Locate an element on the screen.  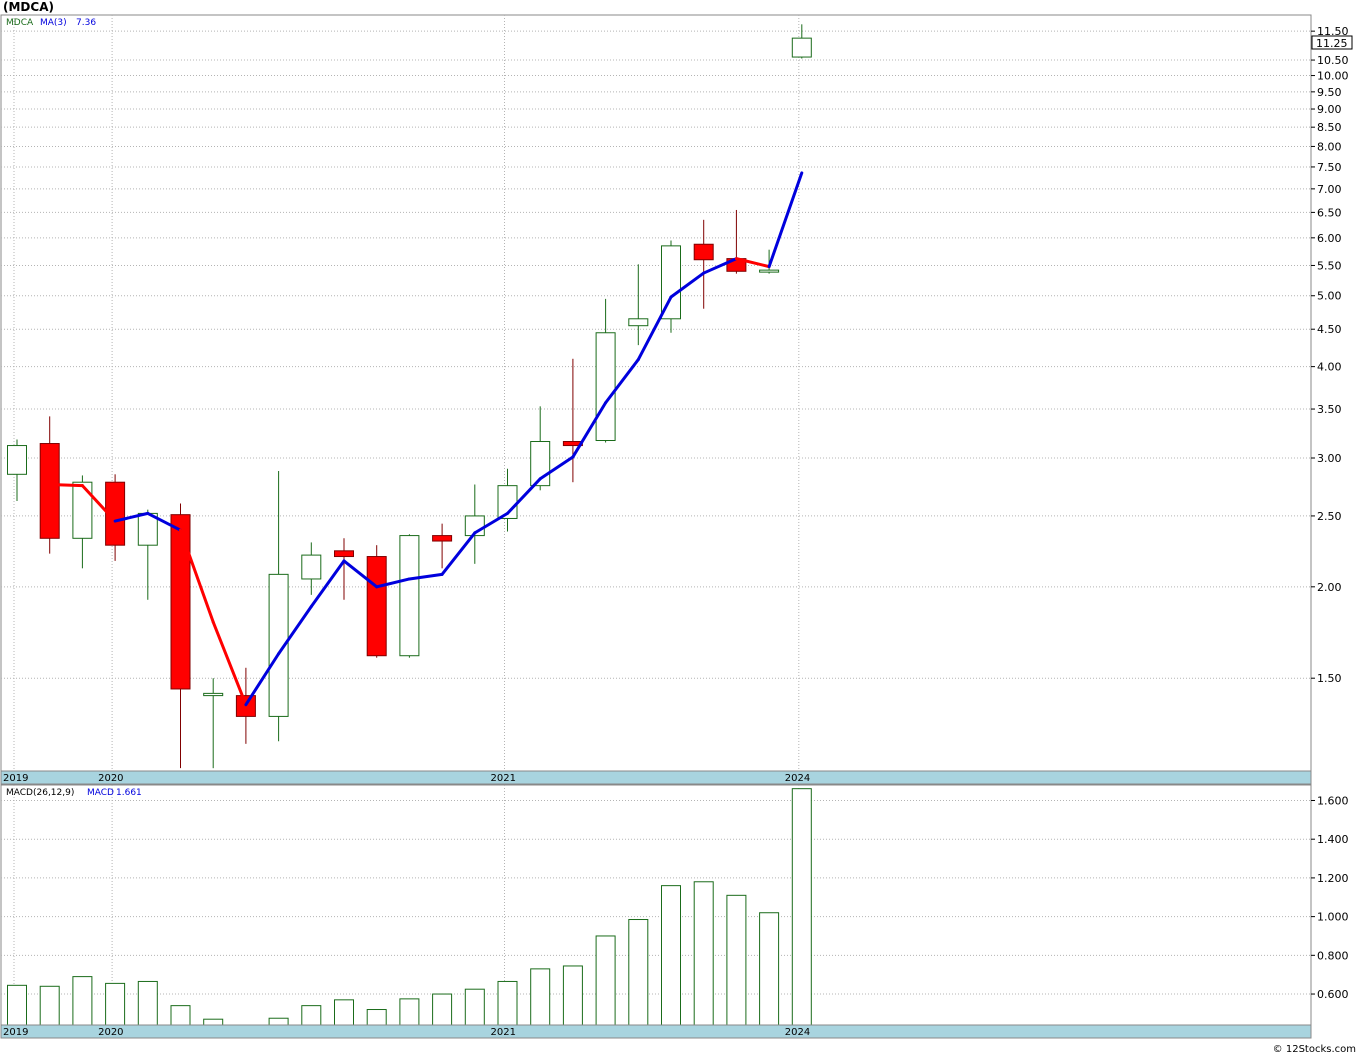
macd-tick-label: 1.600 is located at coordinates (1333, 800).